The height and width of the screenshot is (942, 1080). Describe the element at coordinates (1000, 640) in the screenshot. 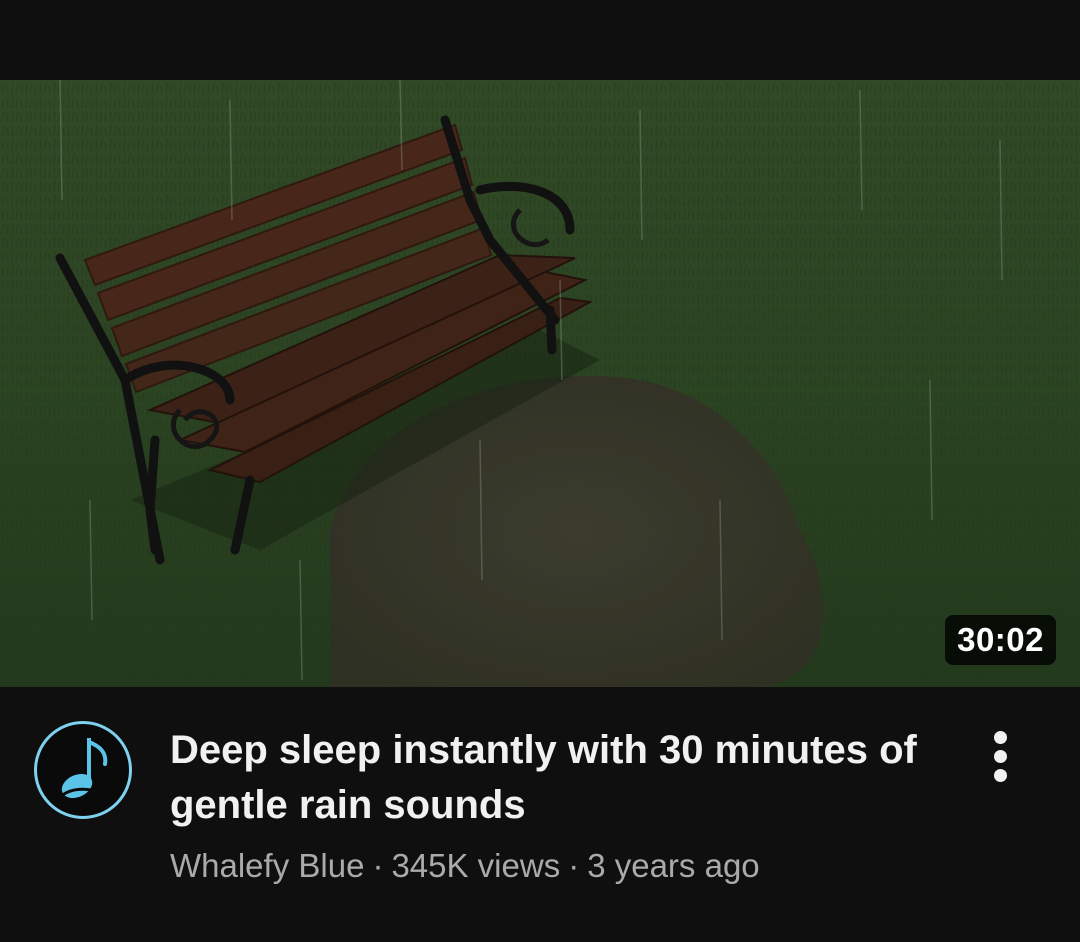

I see `duration-badge: 30:02` at that location.